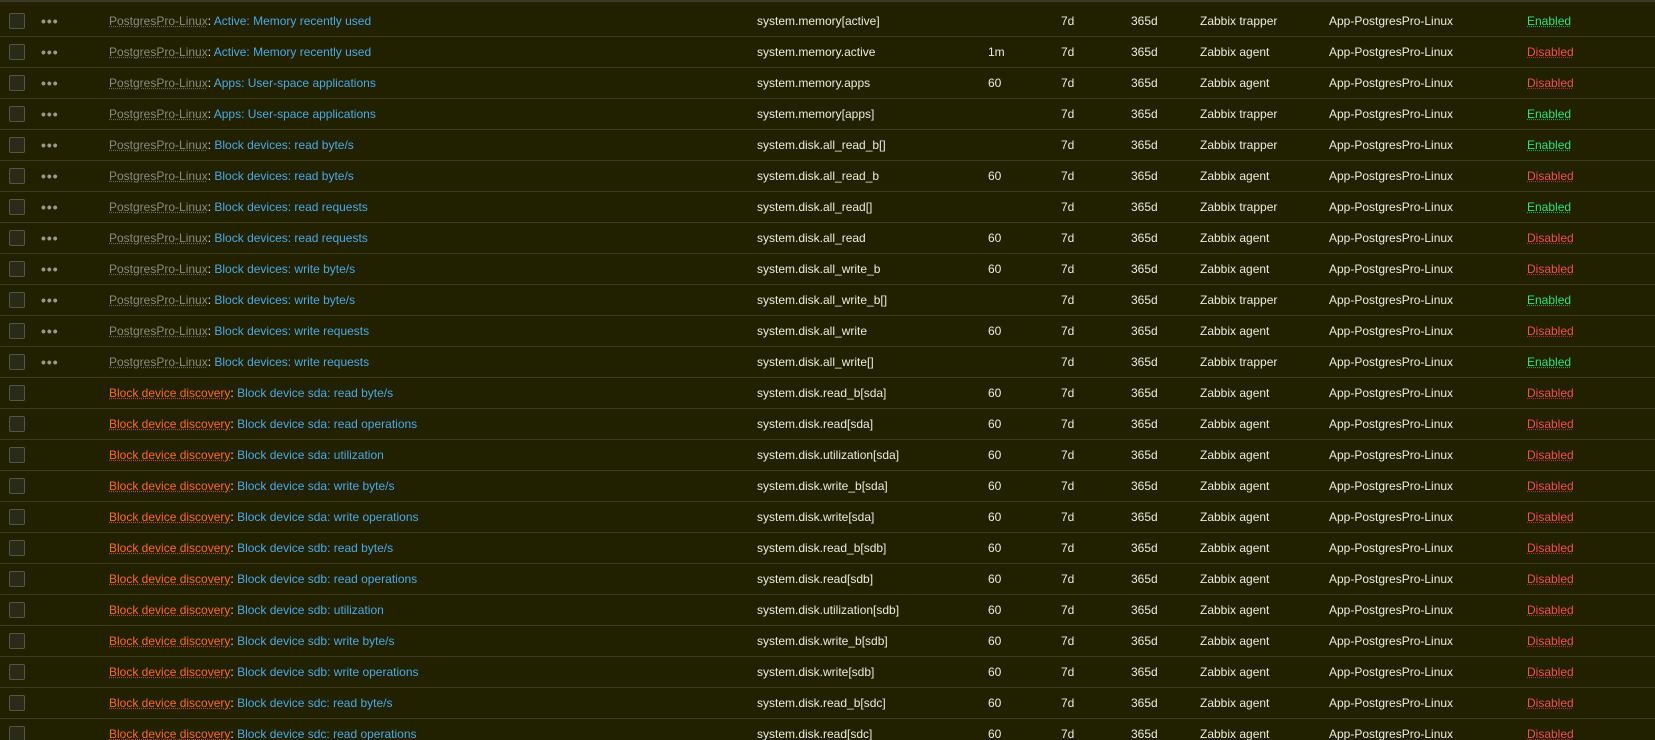 Image resolution: width=1655 pixels, height=740 pixels. What do you see at coordinates (326, 733) in the screenshot?
I see `item-name-link: Block device sdc: read operations` at bounding box center [326, 733].